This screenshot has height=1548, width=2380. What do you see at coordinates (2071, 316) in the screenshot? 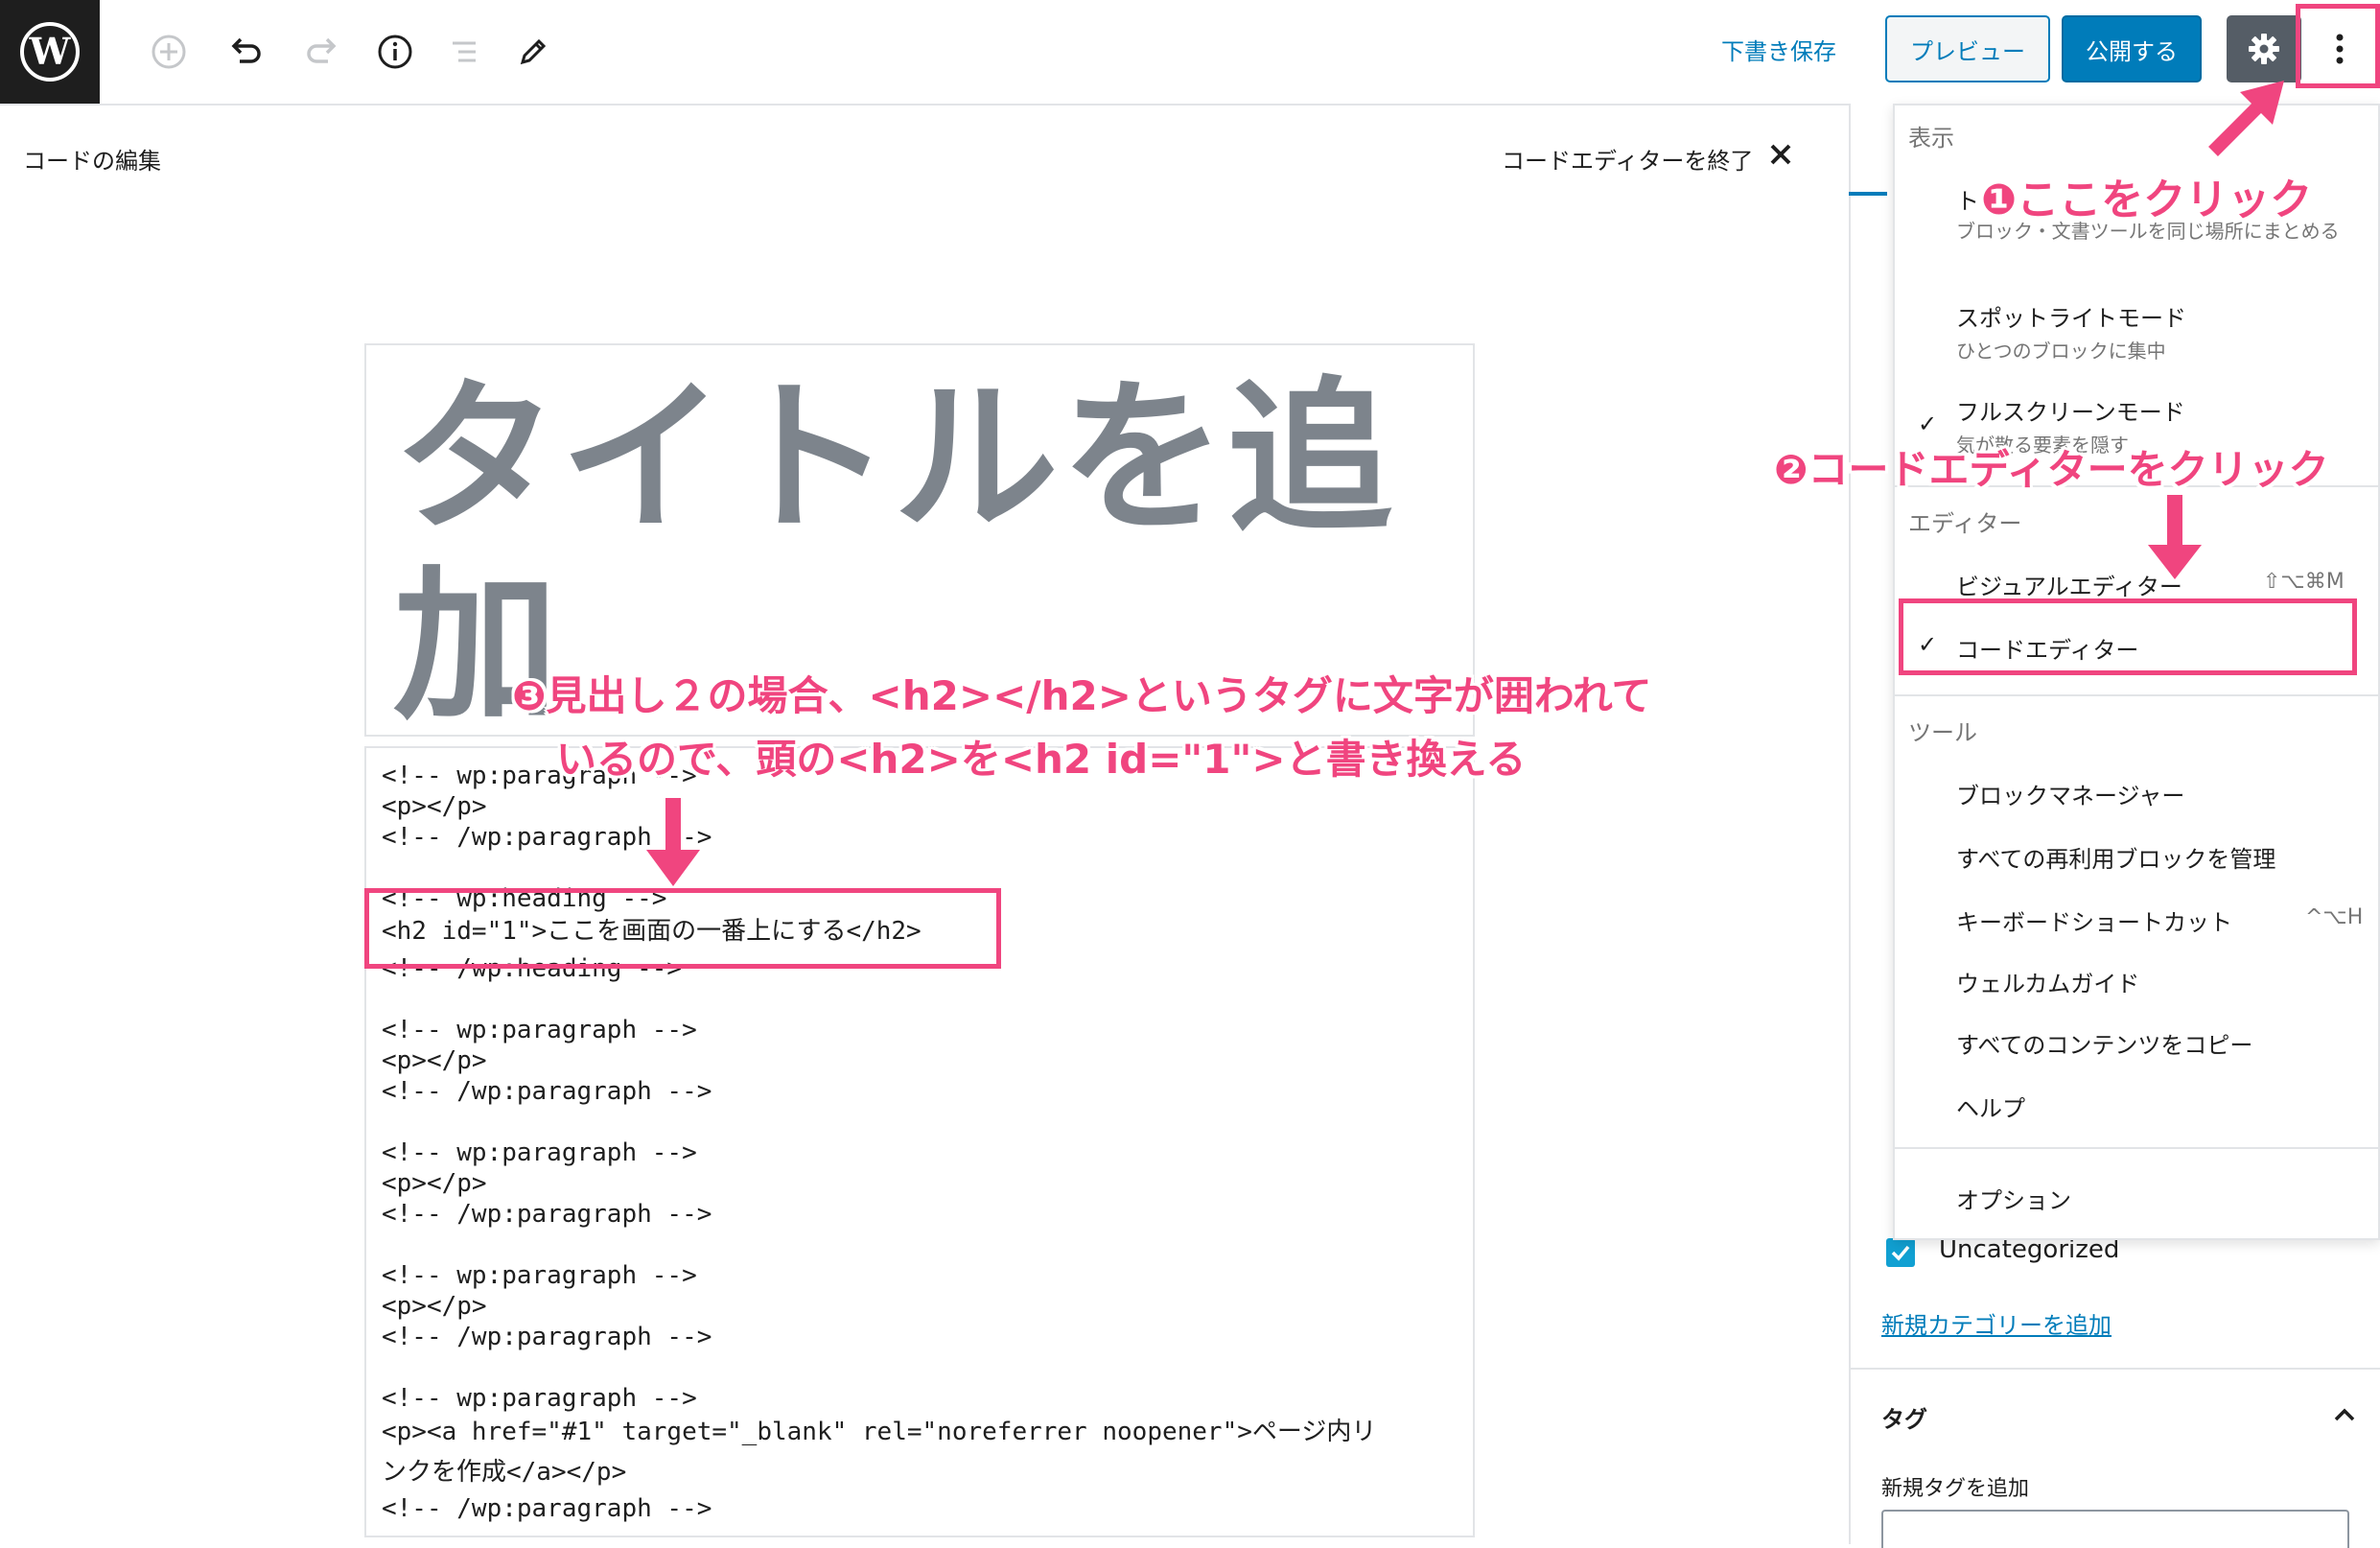
I see `menu-item-spotlight: スポットライトモード` at bounding box center [2071, 316].